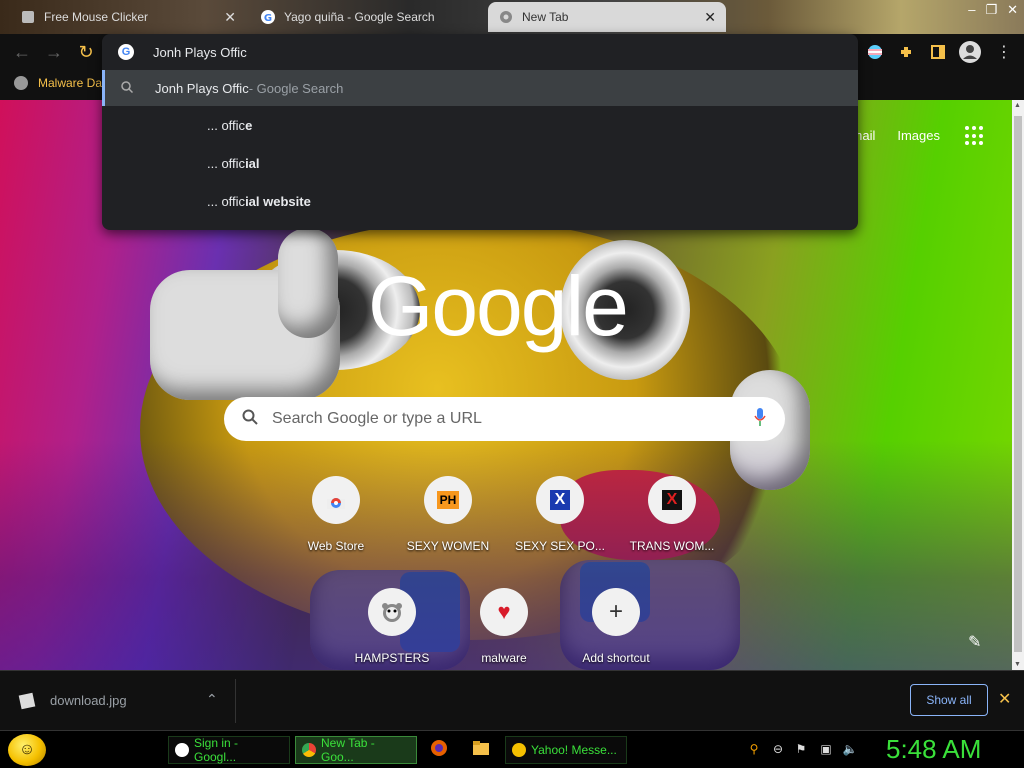 This screenshot has height=768, width=1024. Describe the element at coordinates (512, 419) in the screenshot. I see `search-input` at that location.